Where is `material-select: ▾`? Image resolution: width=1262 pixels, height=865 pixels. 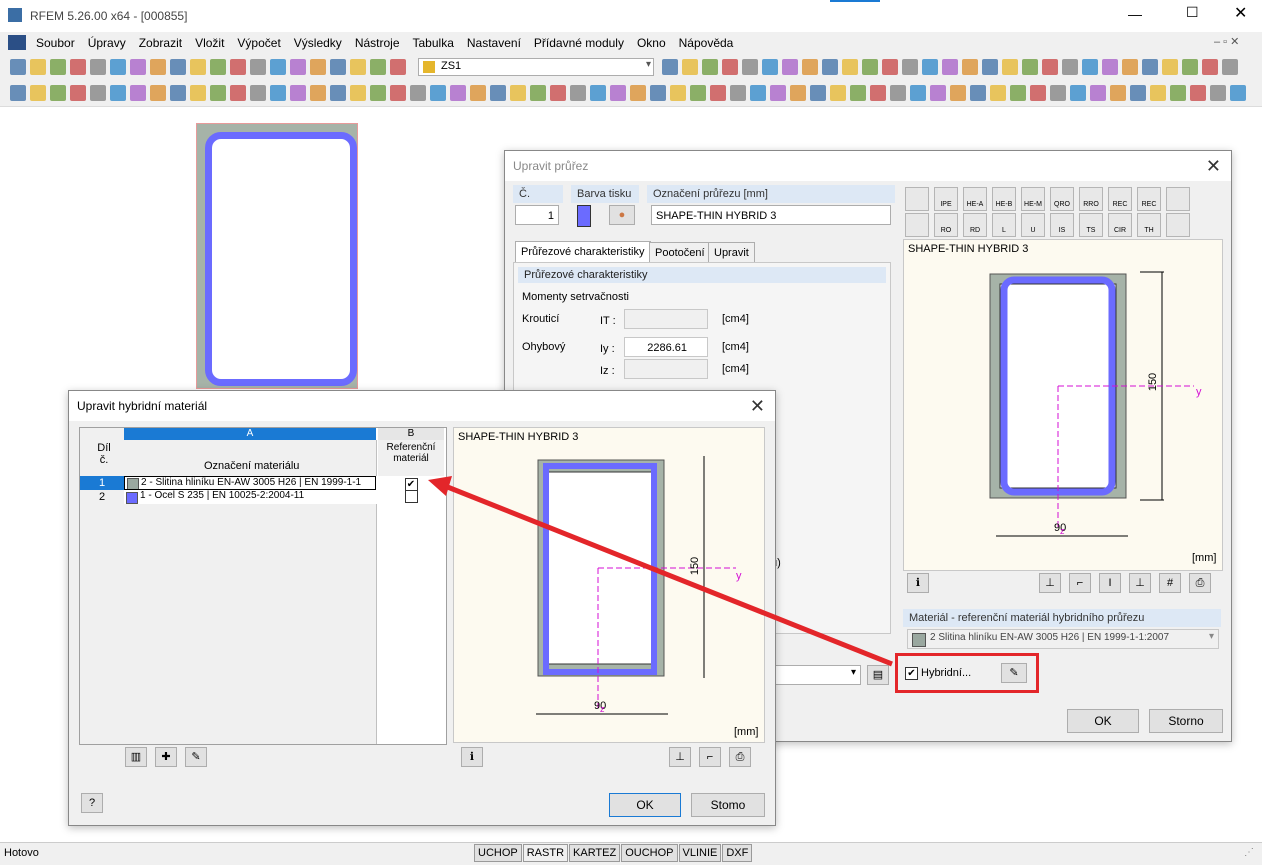
material-select: ▾ is located at coordinates (813, 675).